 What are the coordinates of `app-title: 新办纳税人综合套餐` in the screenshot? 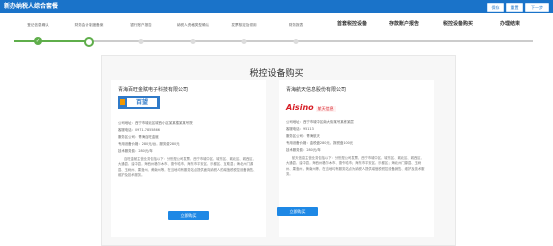 It's located at (31, 6).